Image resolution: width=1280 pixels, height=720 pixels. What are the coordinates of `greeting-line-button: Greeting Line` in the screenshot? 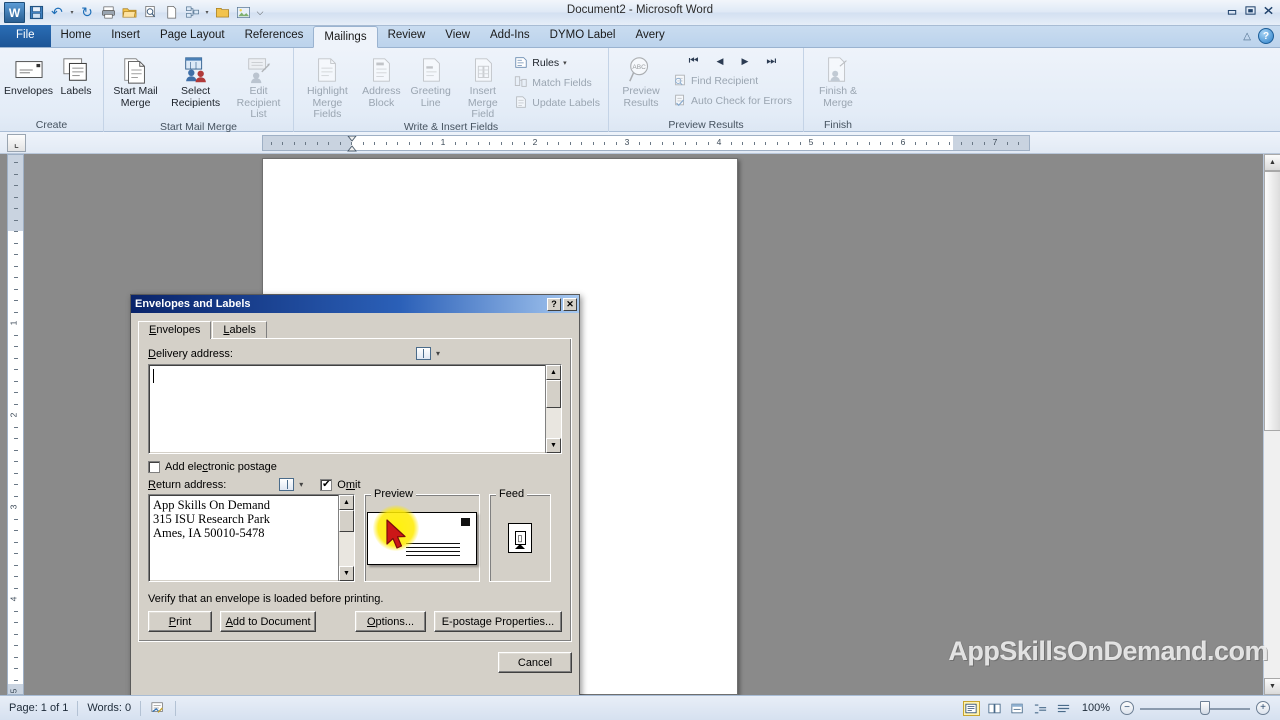 It's located at (430, 80).